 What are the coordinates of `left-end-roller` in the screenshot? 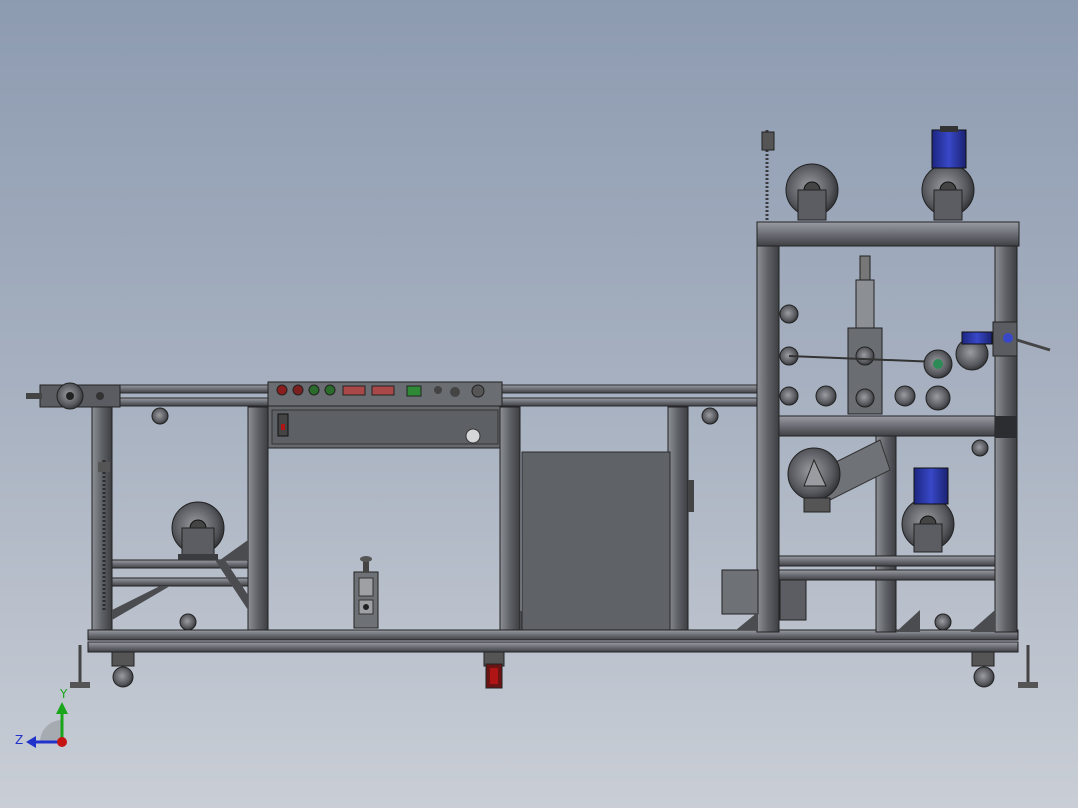 It's located at (73, 396).